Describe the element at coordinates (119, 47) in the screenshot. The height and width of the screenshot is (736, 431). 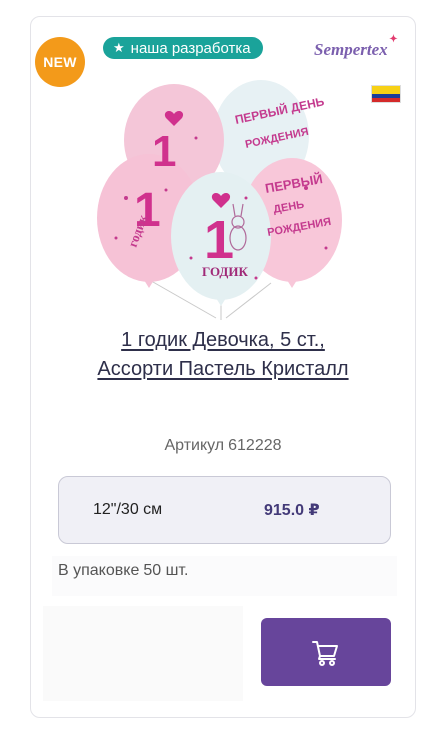
I see `star-icon: ★` at that location.